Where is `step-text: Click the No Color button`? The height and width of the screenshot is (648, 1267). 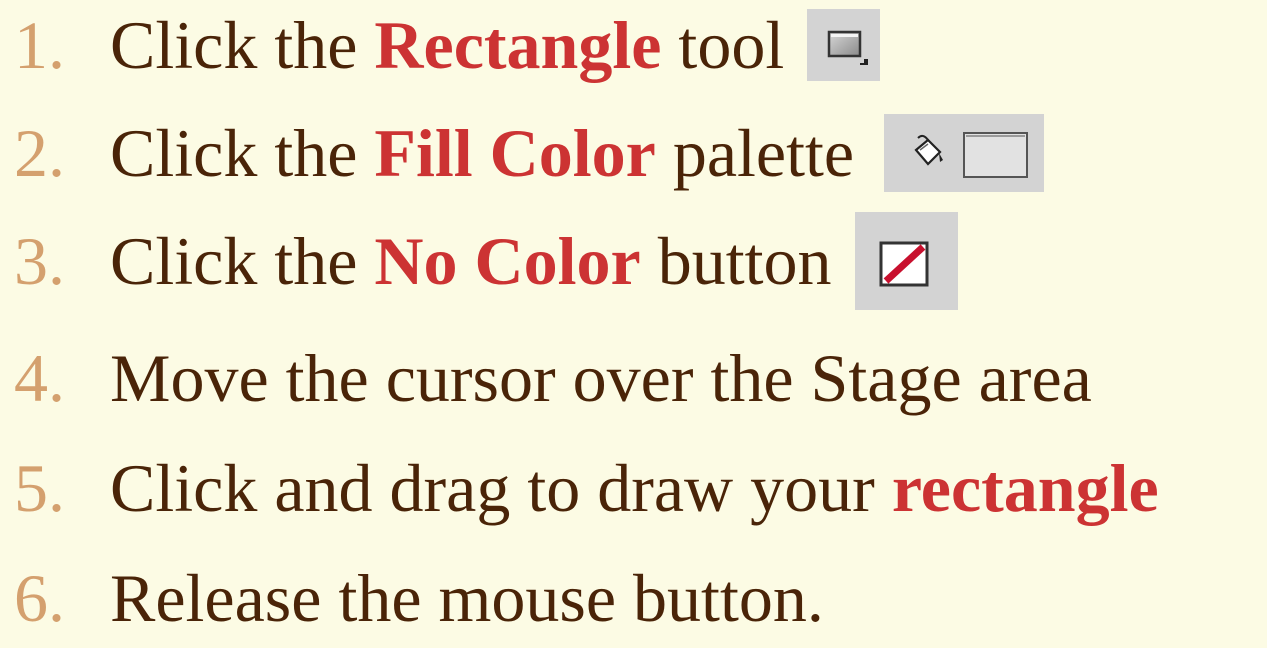
step-text: Click the No Color button is located at coordinates (534, 261).